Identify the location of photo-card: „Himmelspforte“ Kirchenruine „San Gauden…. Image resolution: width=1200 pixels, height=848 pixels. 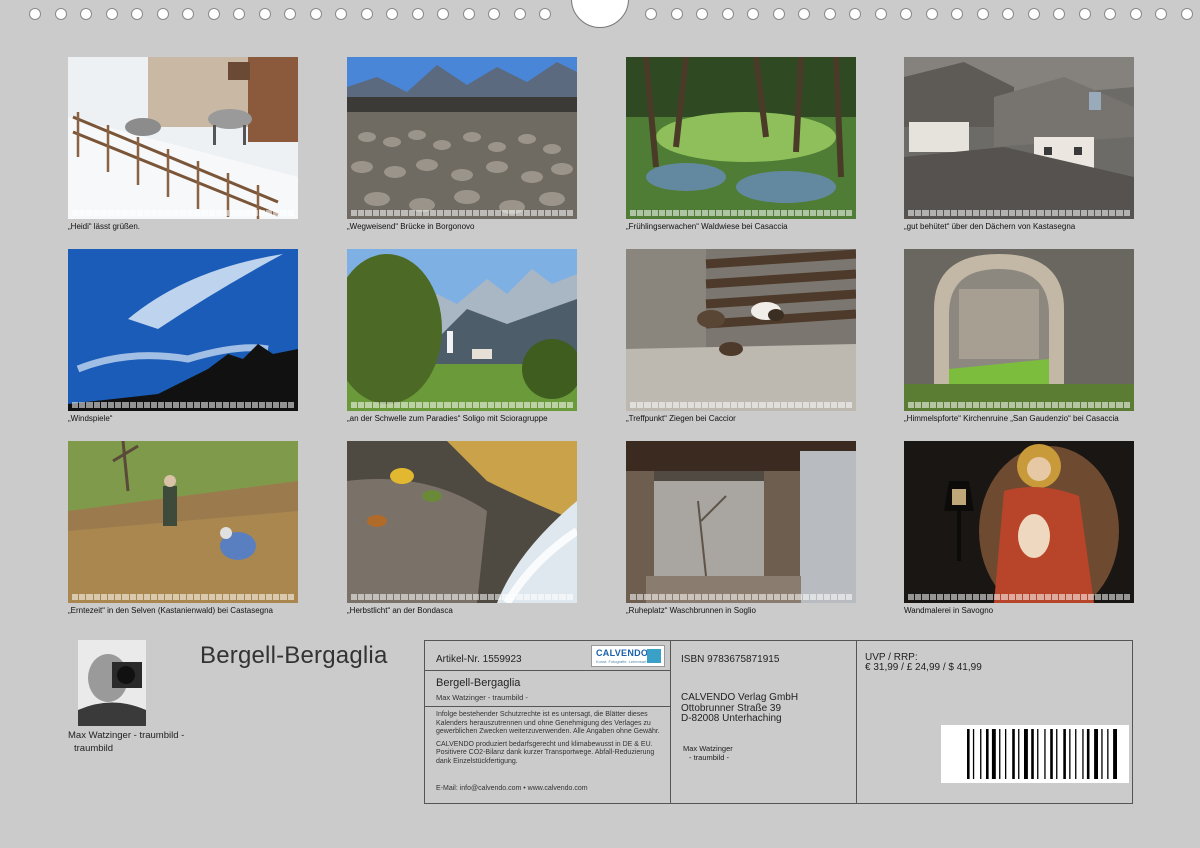
(1019, 336).